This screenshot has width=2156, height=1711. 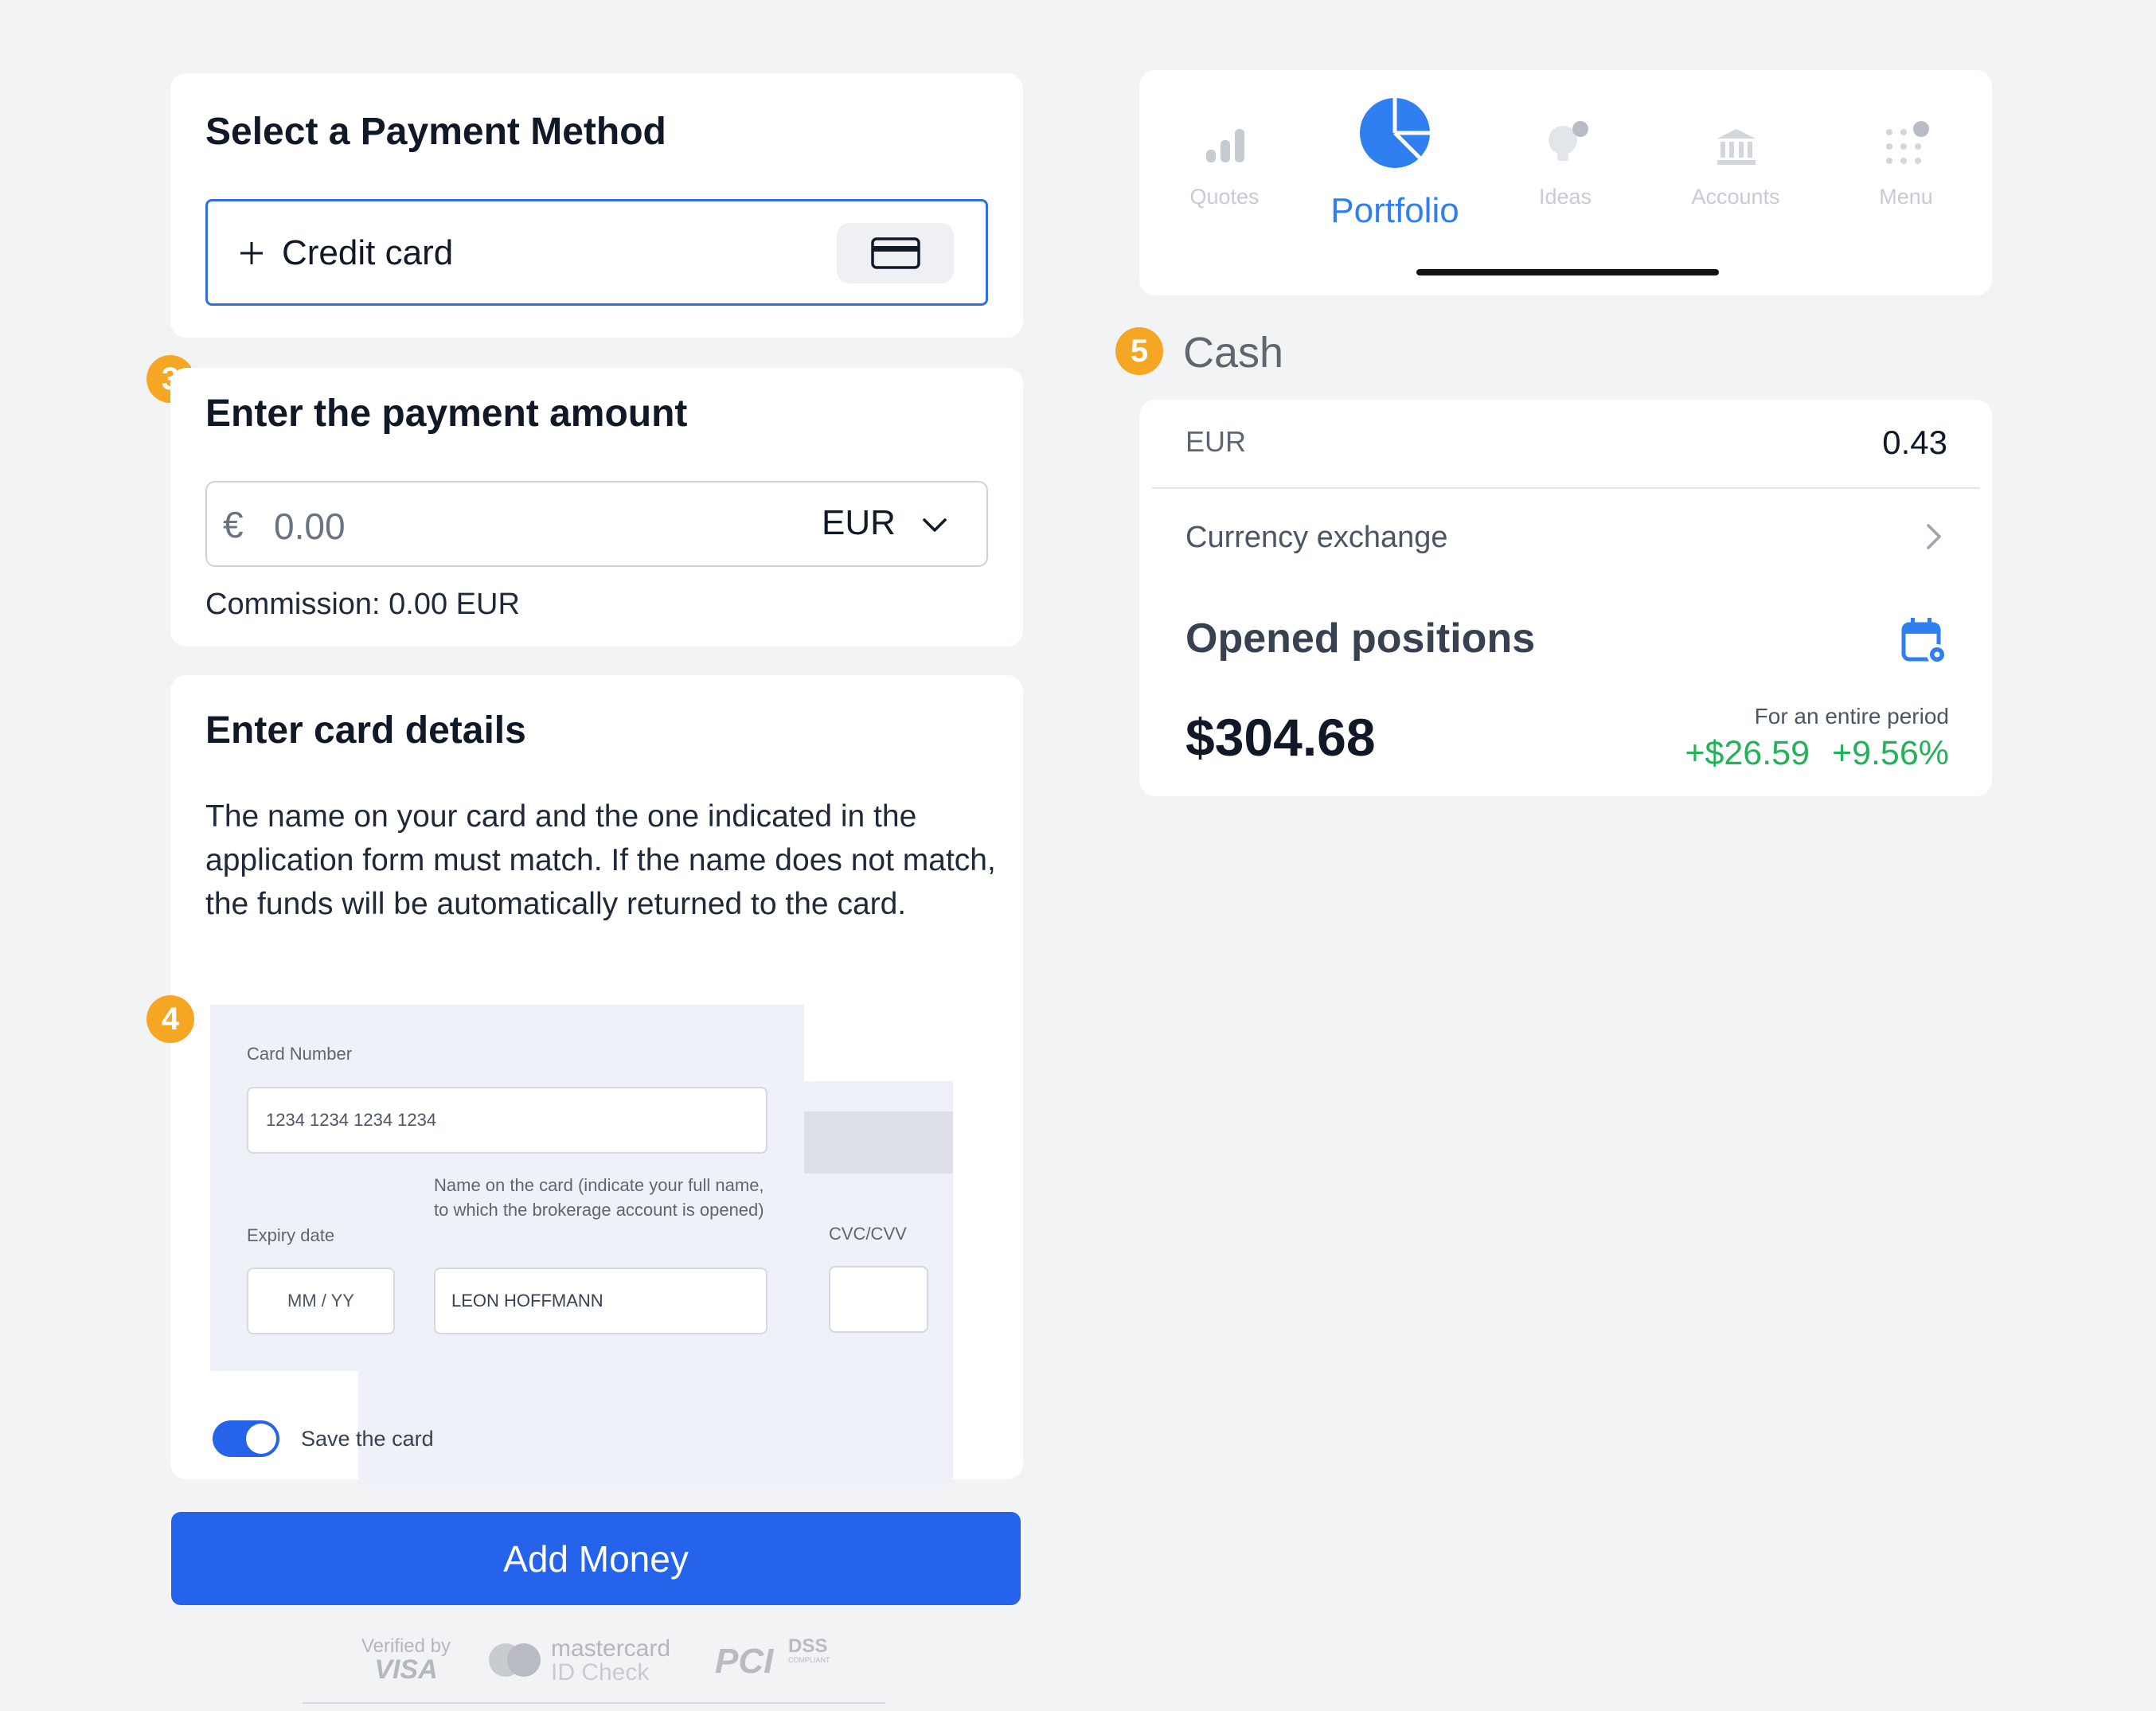 I want to click on card-number-placeholder: 1234 1234 1234 1234, so click(x=351, y=1120).